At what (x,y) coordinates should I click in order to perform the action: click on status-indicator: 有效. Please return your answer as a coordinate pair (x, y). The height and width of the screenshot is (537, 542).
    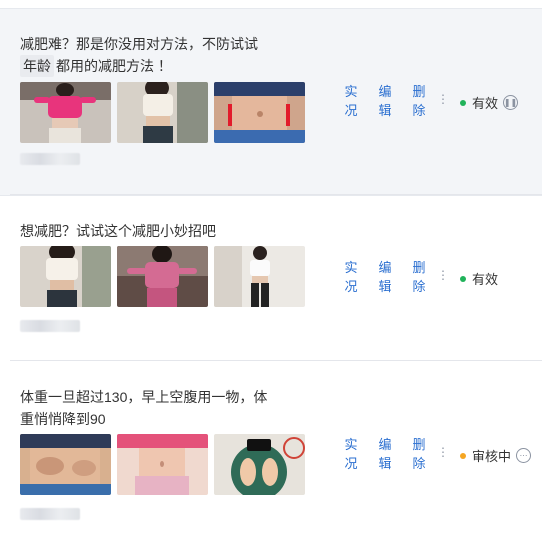
    Looking at the image, I should click on (479, 278).